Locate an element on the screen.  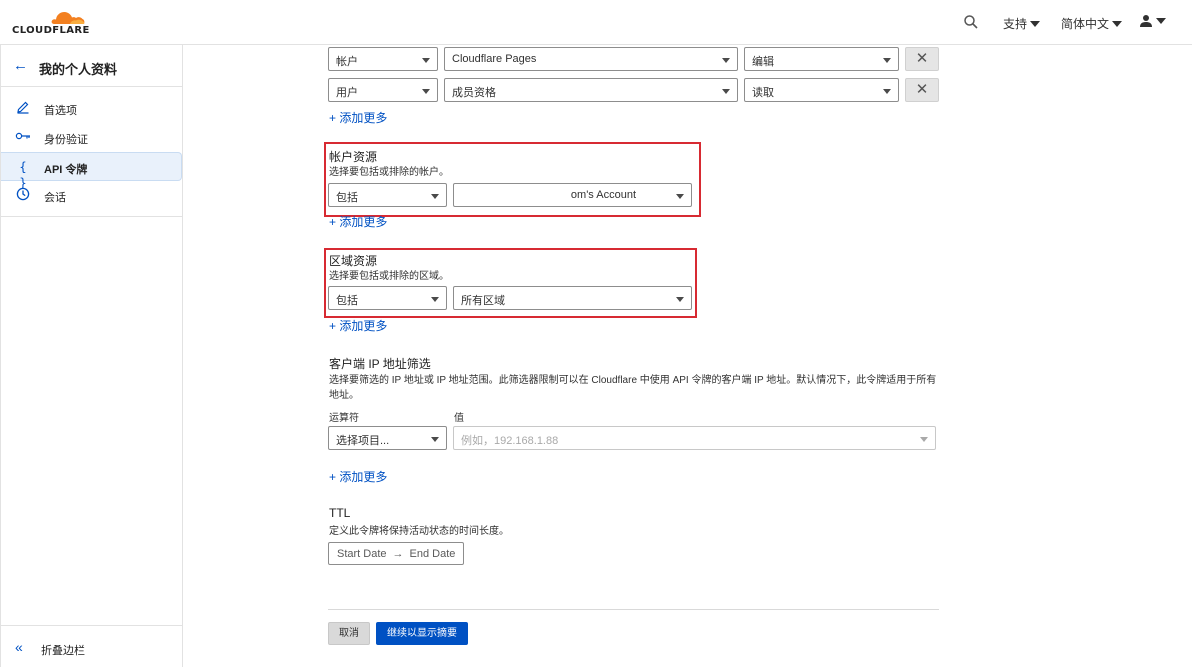
ttl-title: TTL is located at coordinates (340, 513).